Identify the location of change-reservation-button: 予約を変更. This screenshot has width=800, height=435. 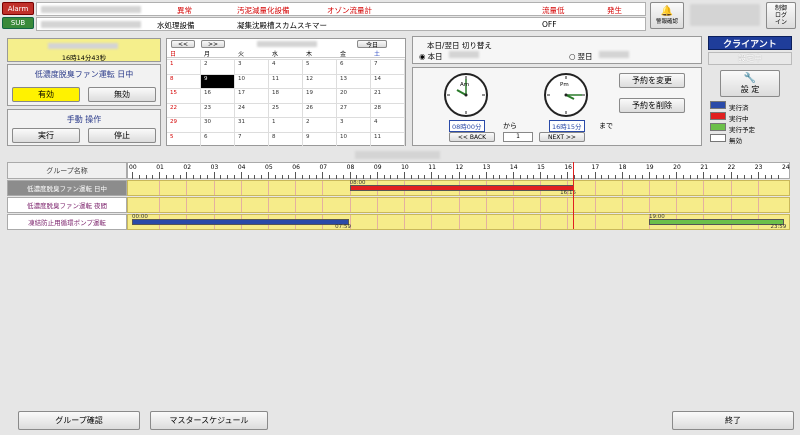
(652, 80).